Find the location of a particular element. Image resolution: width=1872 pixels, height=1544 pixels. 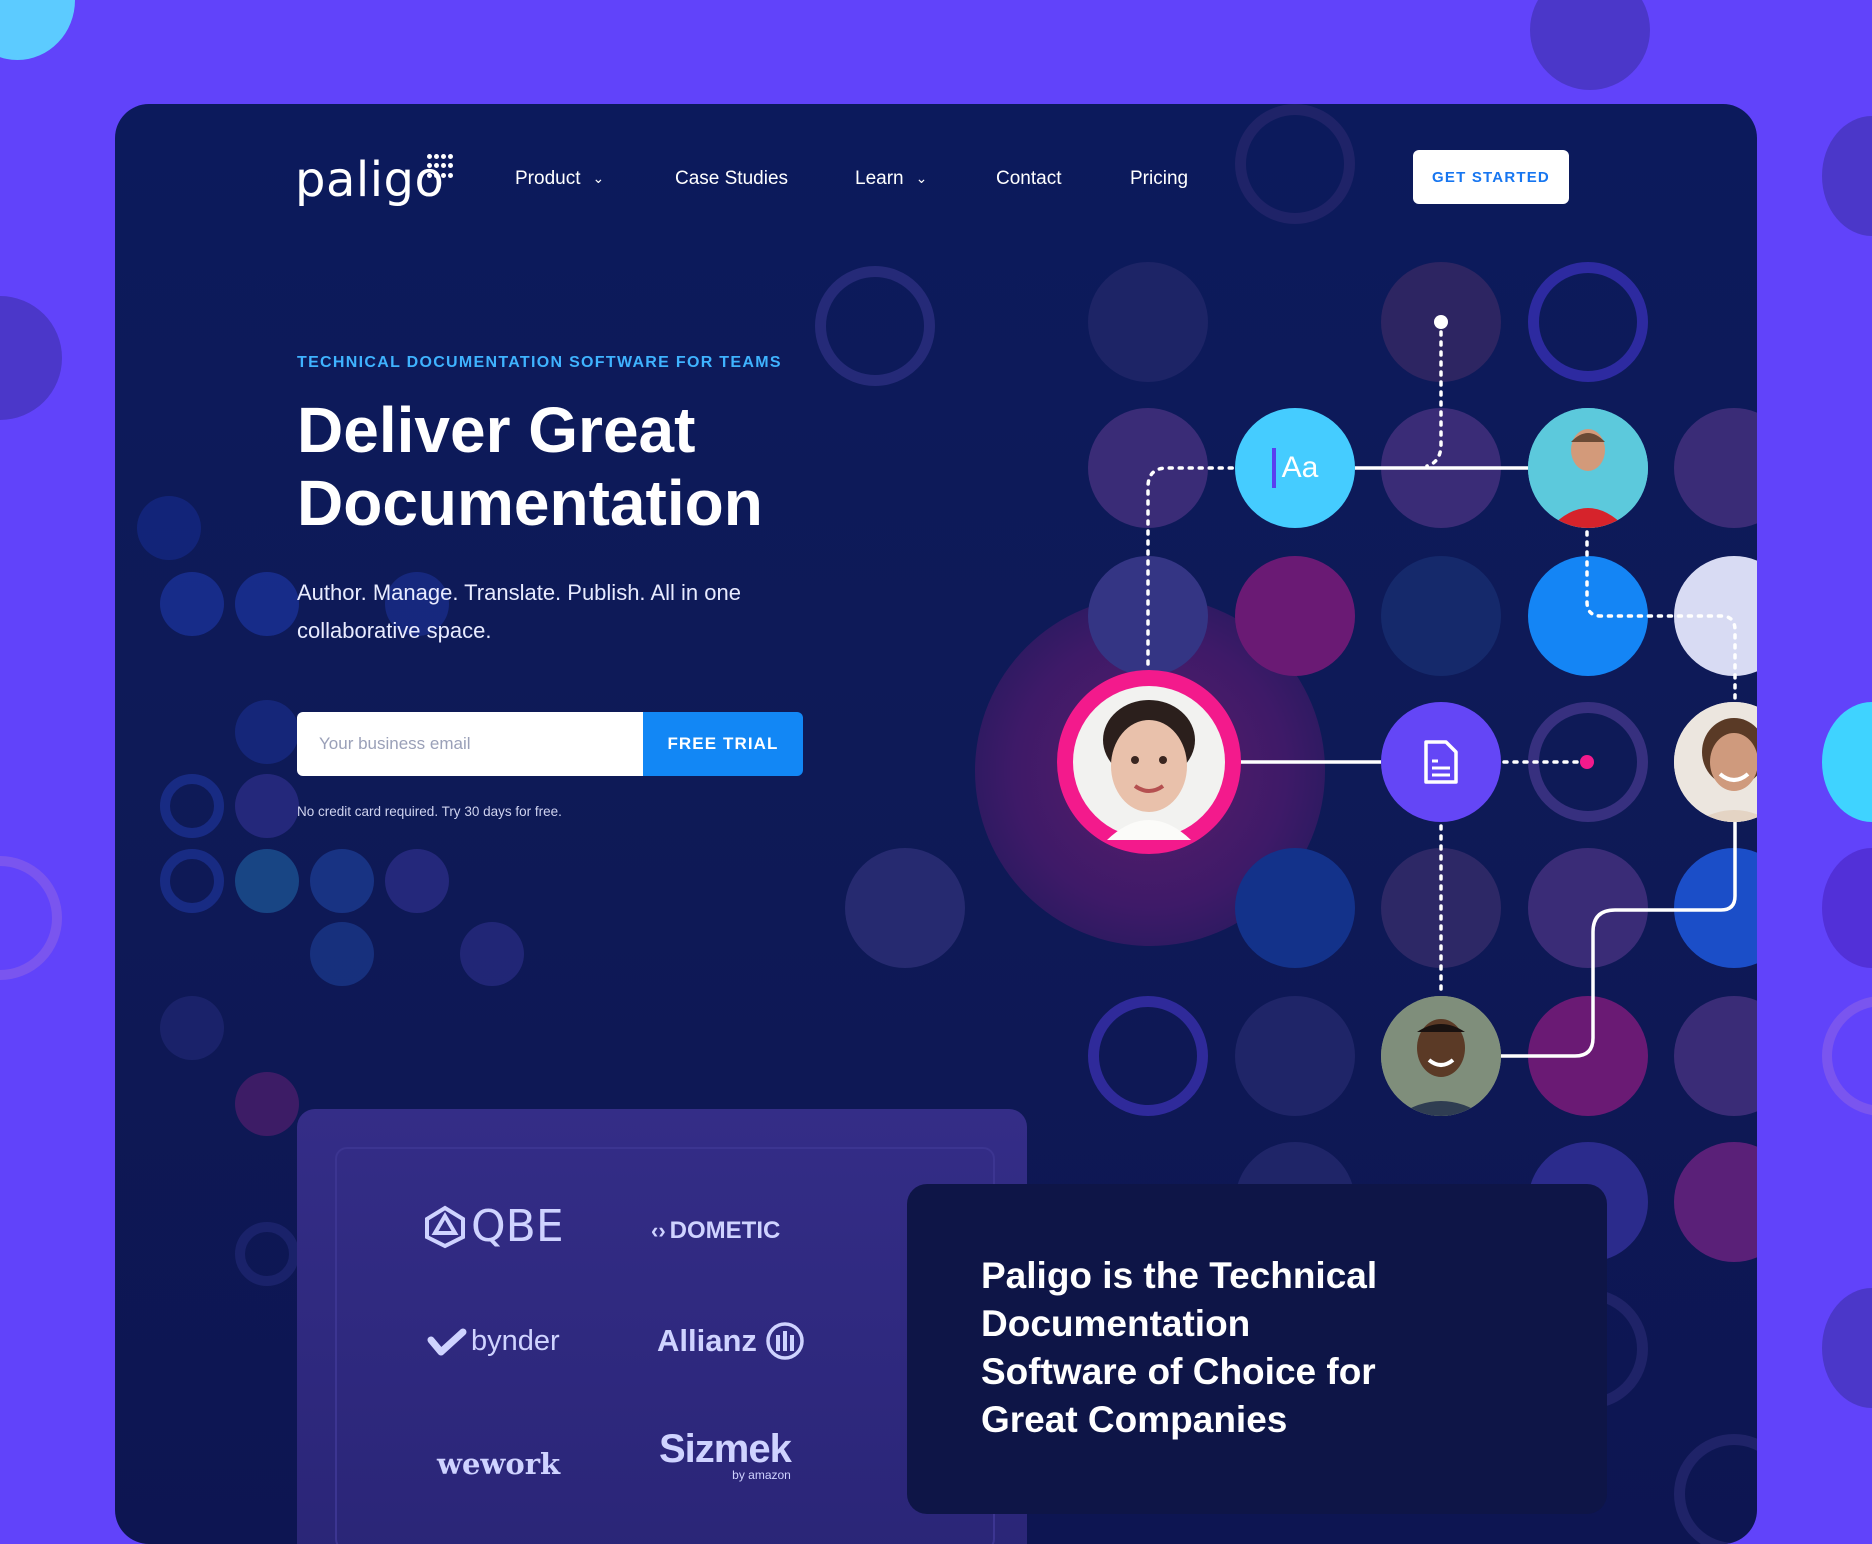

brand-wordmark: paligo is located at coordinates (370, 180).